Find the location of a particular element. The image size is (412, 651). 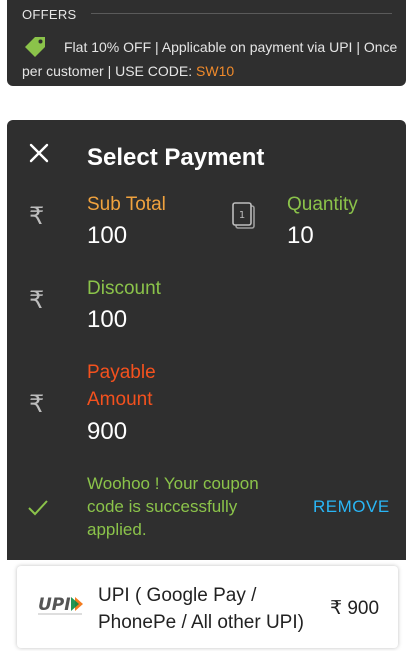

quantity-icon: 1 is located at coordinates (243, 215).